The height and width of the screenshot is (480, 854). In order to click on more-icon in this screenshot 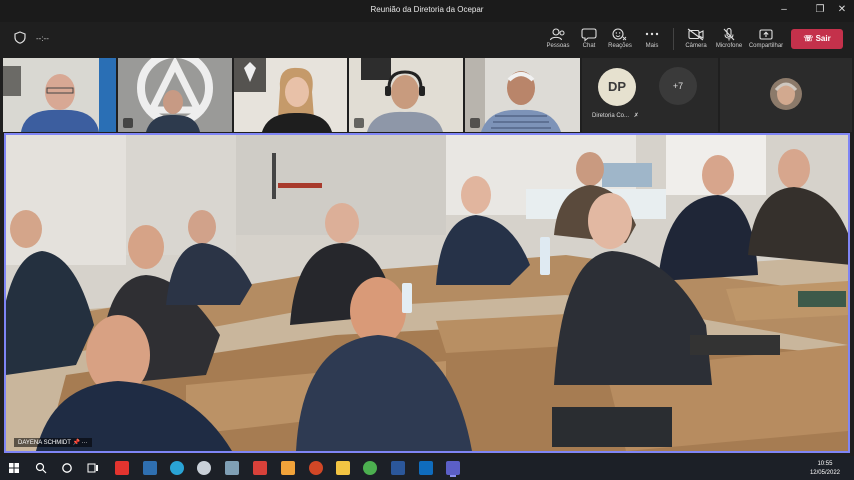, I will do `click(652, 34)`.